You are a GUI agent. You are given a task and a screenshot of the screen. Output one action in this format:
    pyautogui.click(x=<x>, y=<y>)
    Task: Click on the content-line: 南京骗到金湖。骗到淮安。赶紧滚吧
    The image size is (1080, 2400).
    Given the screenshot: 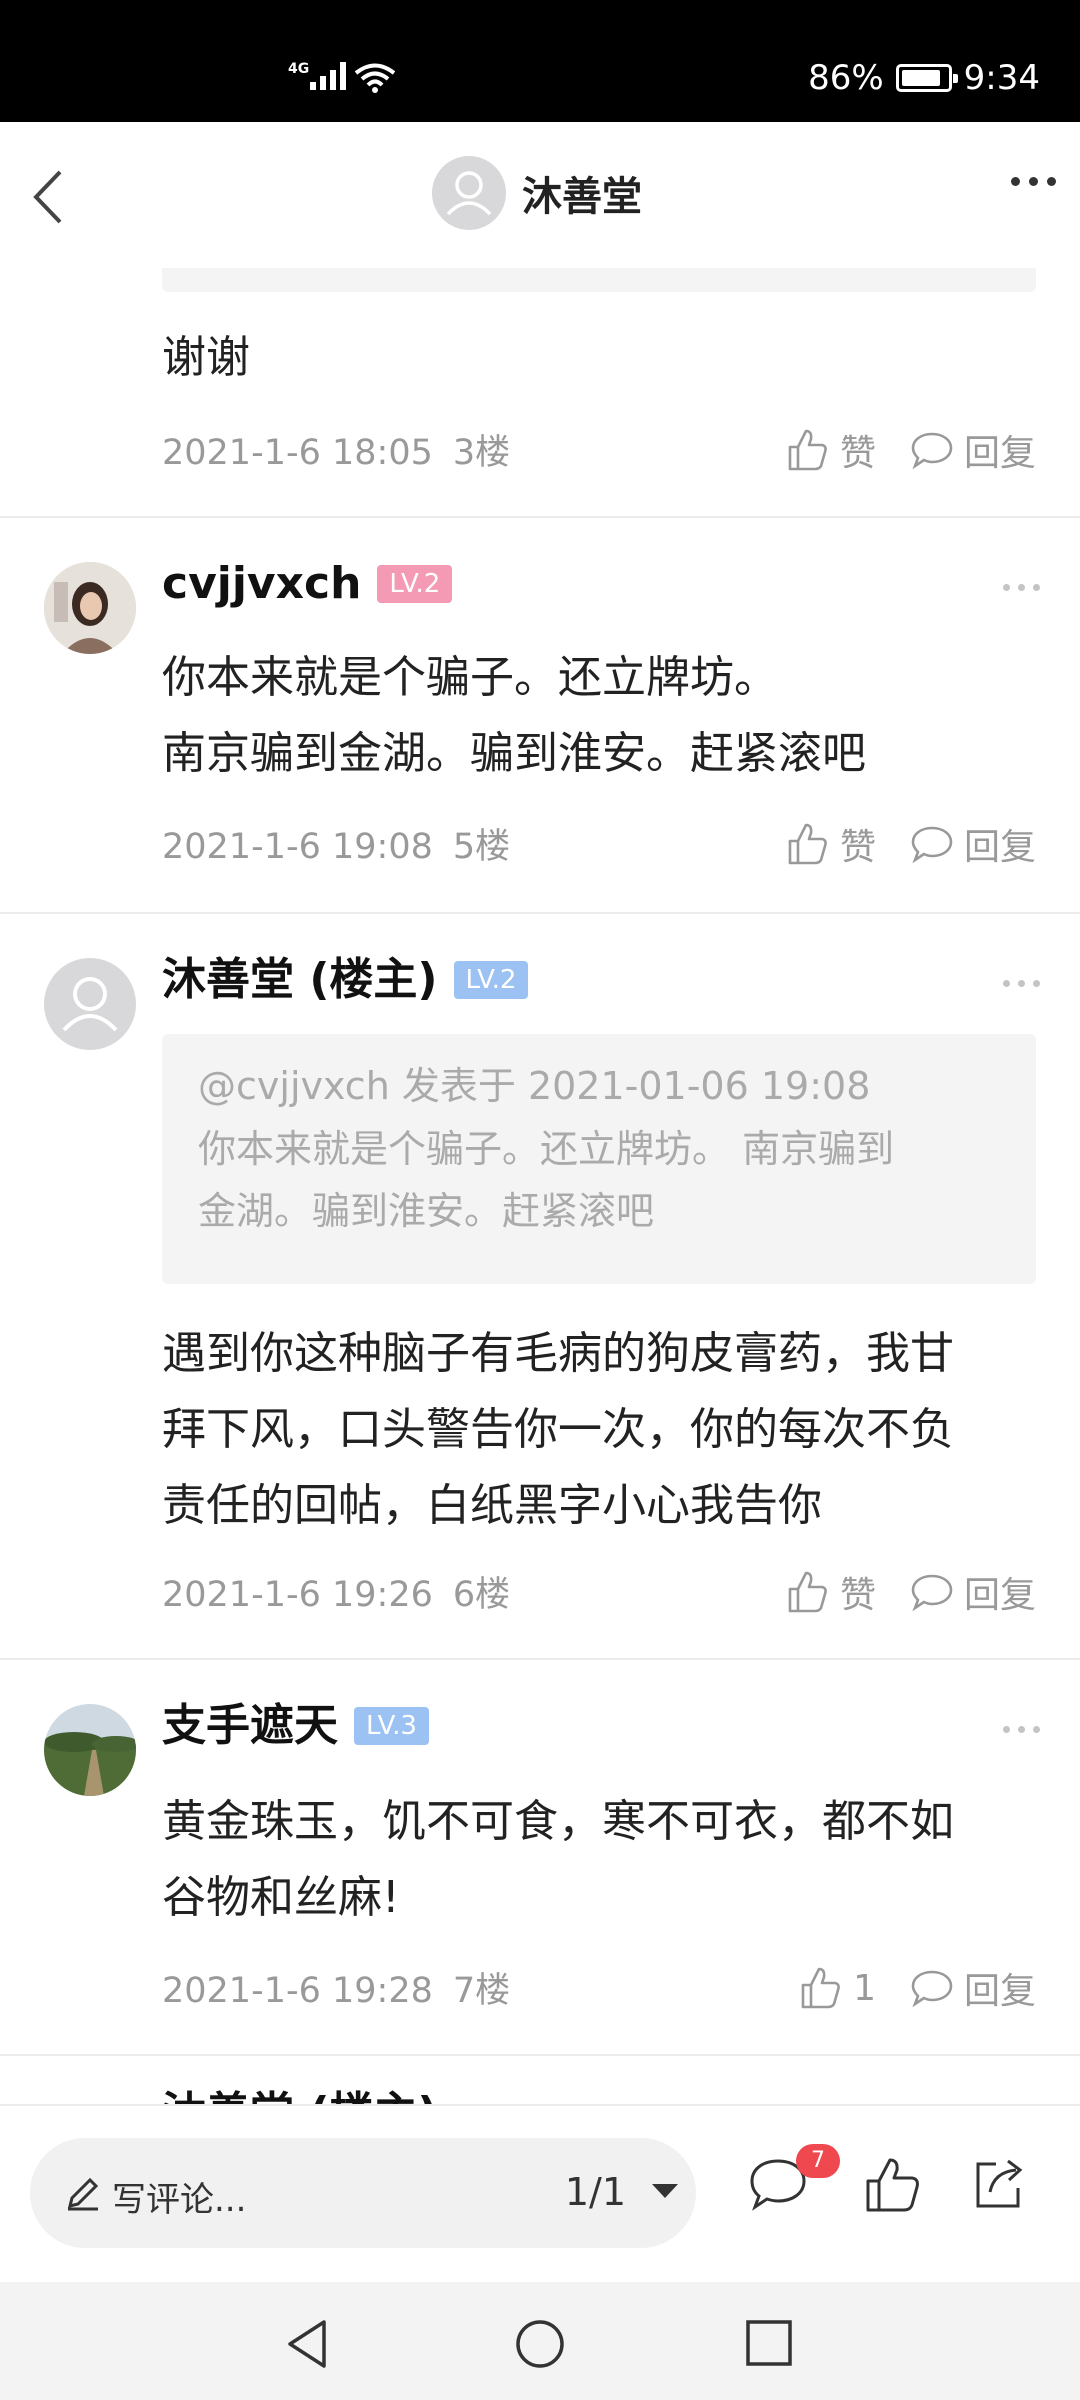 What is the action you would take?
    pyautogui.click(x=514, y=753)
    